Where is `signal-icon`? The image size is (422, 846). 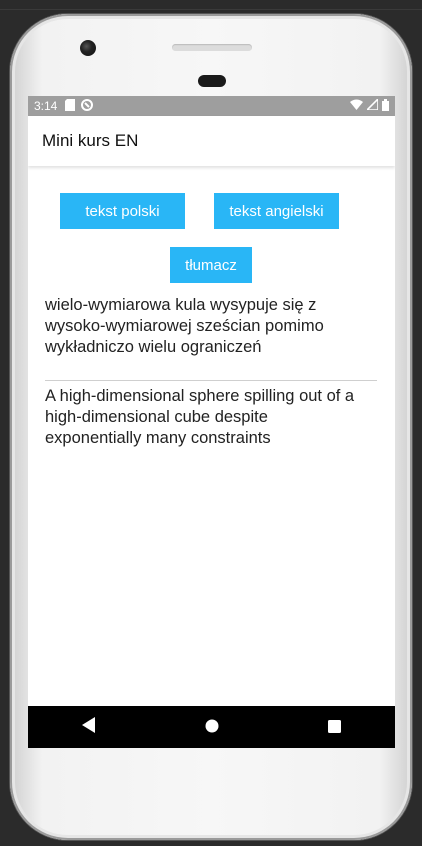
signal-icon is located at coordinates (372, 105).